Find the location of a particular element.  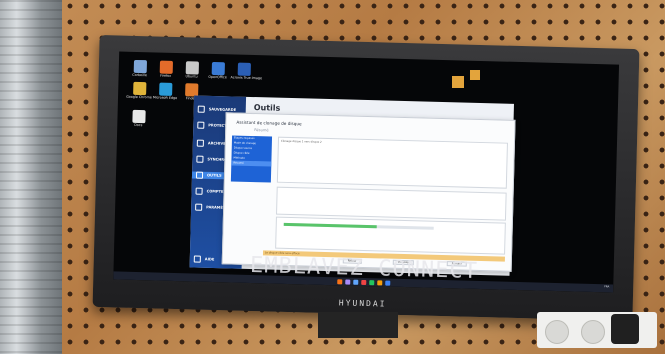

target-panel is located at coordinates (390, 235).